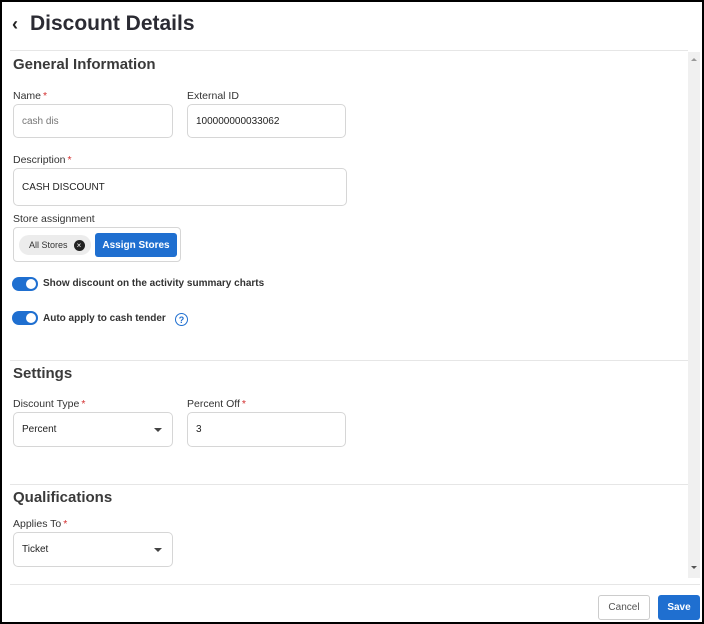 Image resolution: width=704 pixels, height=624 pixels. What do you see at coordinates (49, 404) in the screenshot?
I see `discount-type-label: Discount Type *` at bounding box center [49, 404].